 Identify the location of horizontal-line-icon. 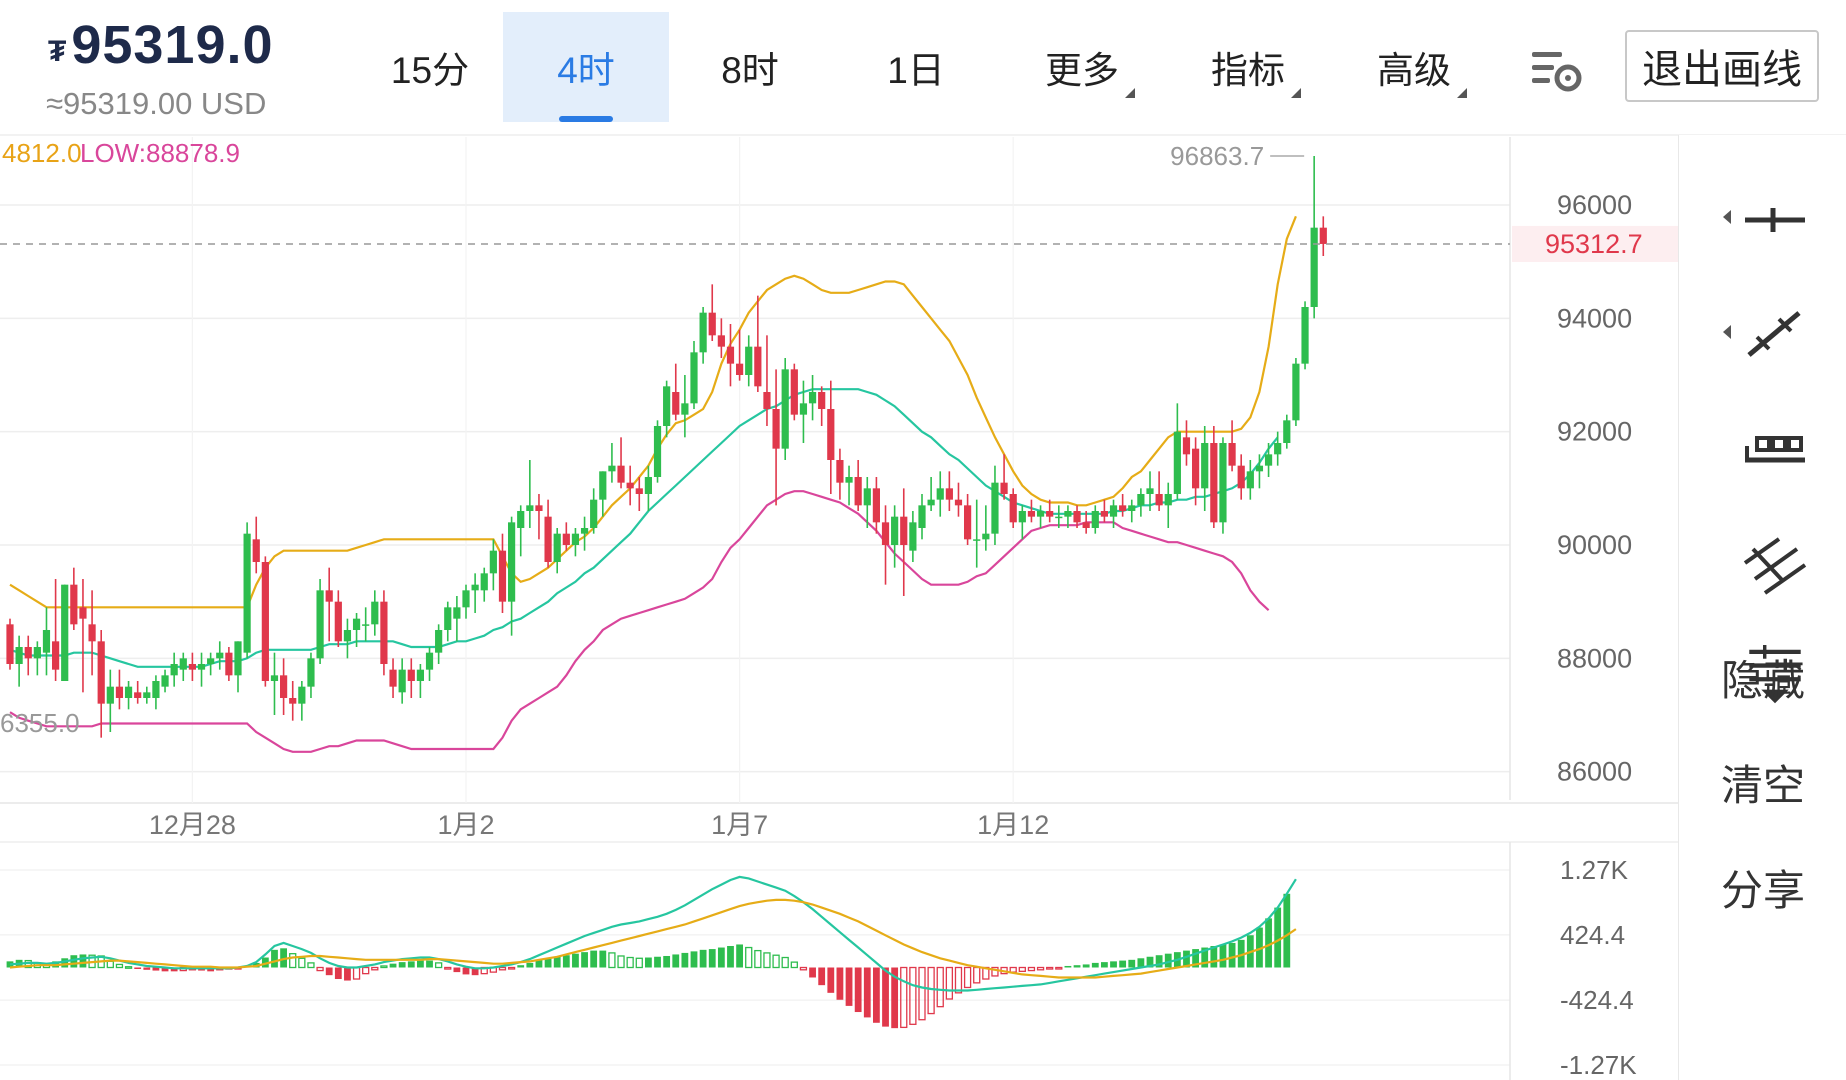
(1775, 220).